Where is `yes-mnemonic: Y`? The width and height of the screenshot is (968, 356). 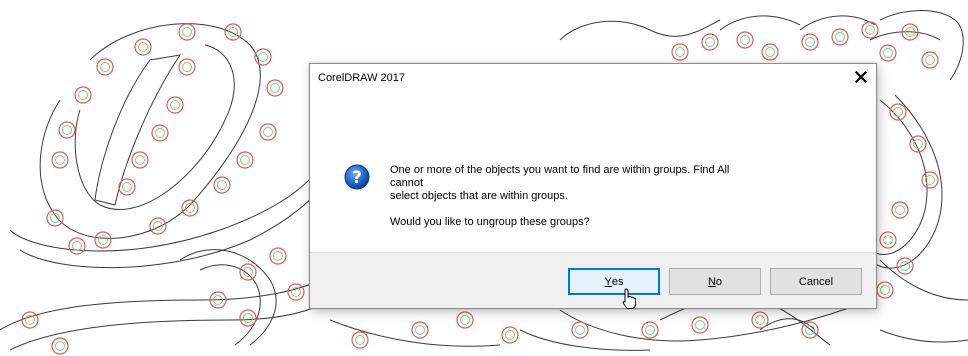
yes-mnemonic: Y is located at coordinates (608, 281).